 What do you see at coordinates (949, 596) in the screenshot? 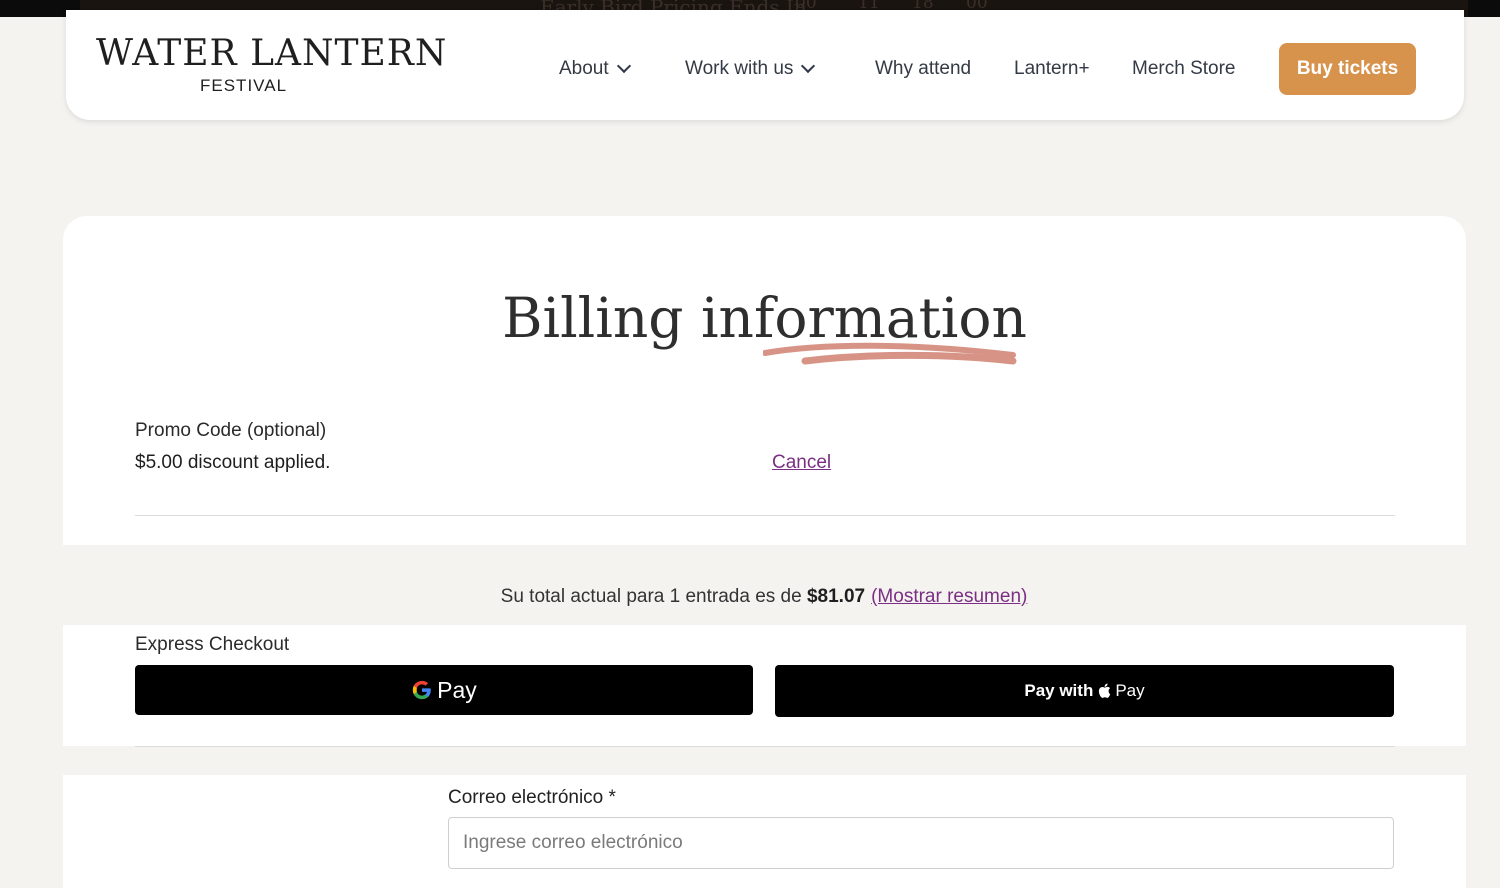
I see `show-summary-link: (Mostrar resumen)` at bounding box center [949, 596].